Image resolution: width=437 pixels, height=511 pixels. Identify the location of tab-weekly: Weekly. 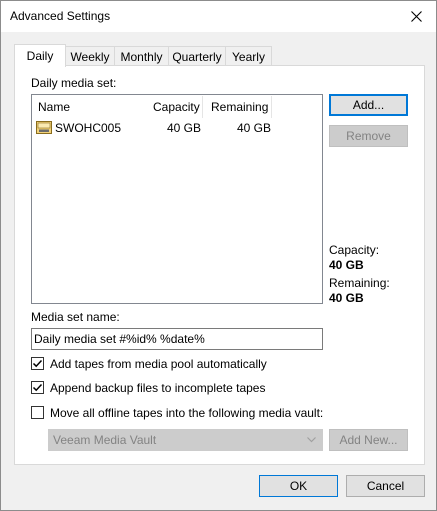
(90, 56).